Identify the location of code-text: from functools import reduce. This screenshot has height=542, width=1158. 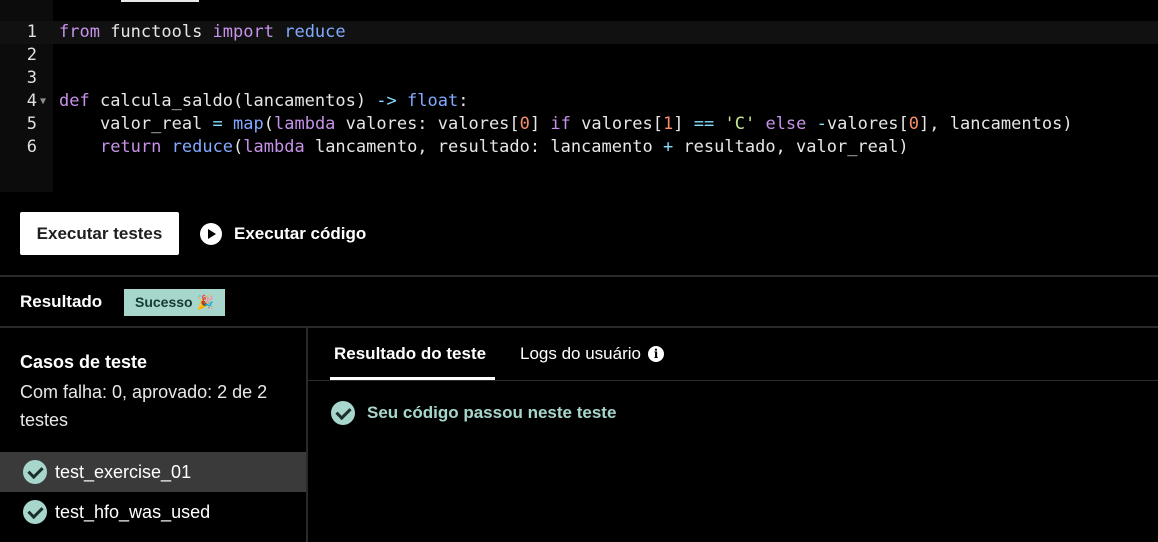
(202, 32).